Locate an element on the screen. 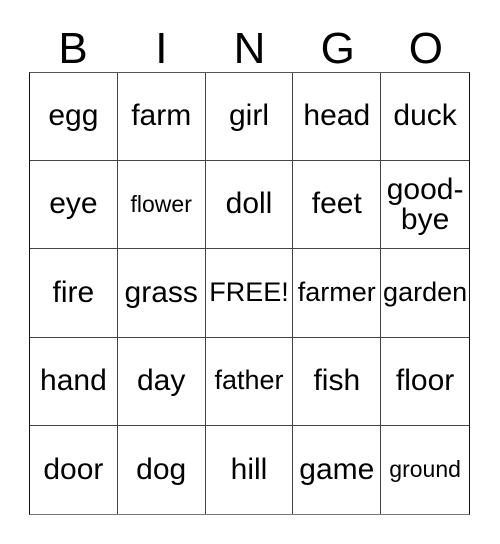 The image size is (500, 544). header-letter-b: B is located at coordinates (73, 48).